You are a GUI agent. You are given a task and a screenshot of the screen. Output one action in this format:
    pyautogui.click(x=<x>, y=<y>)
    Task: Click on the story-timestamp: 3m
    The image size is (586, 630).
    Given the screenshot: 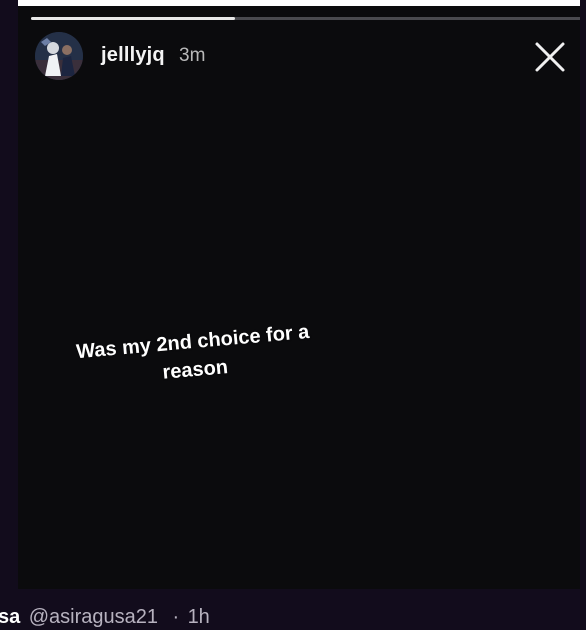 What is the action you would take?
    pyautogui.click(x=192, y=55)
    